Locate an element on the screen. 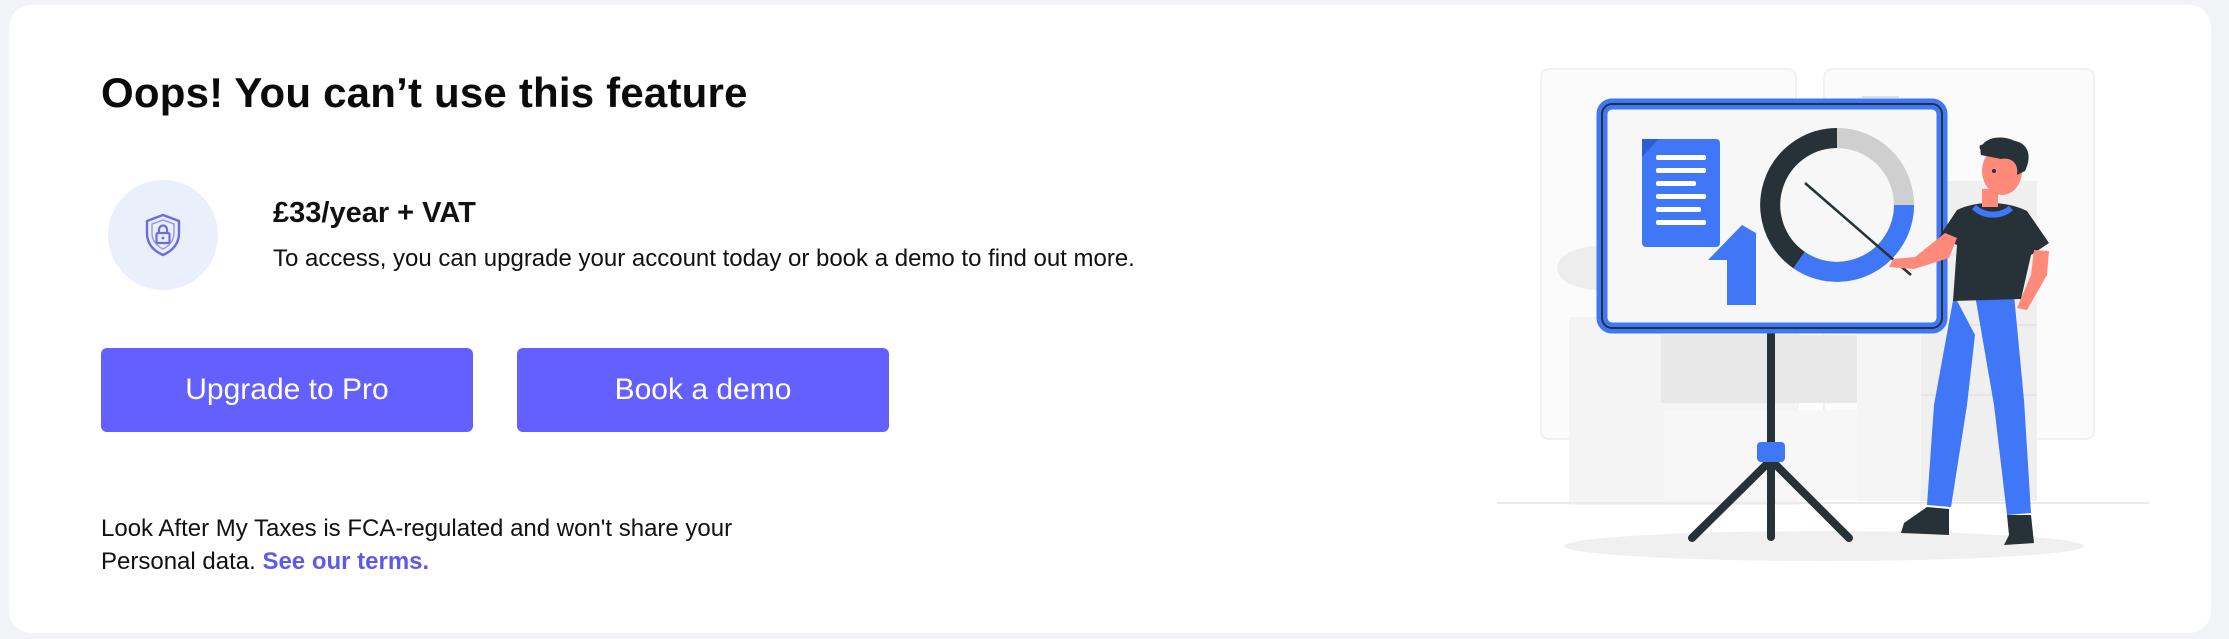 This screenshot has width=2229, height=639. lock-badge is located at coordinates (163, 235).